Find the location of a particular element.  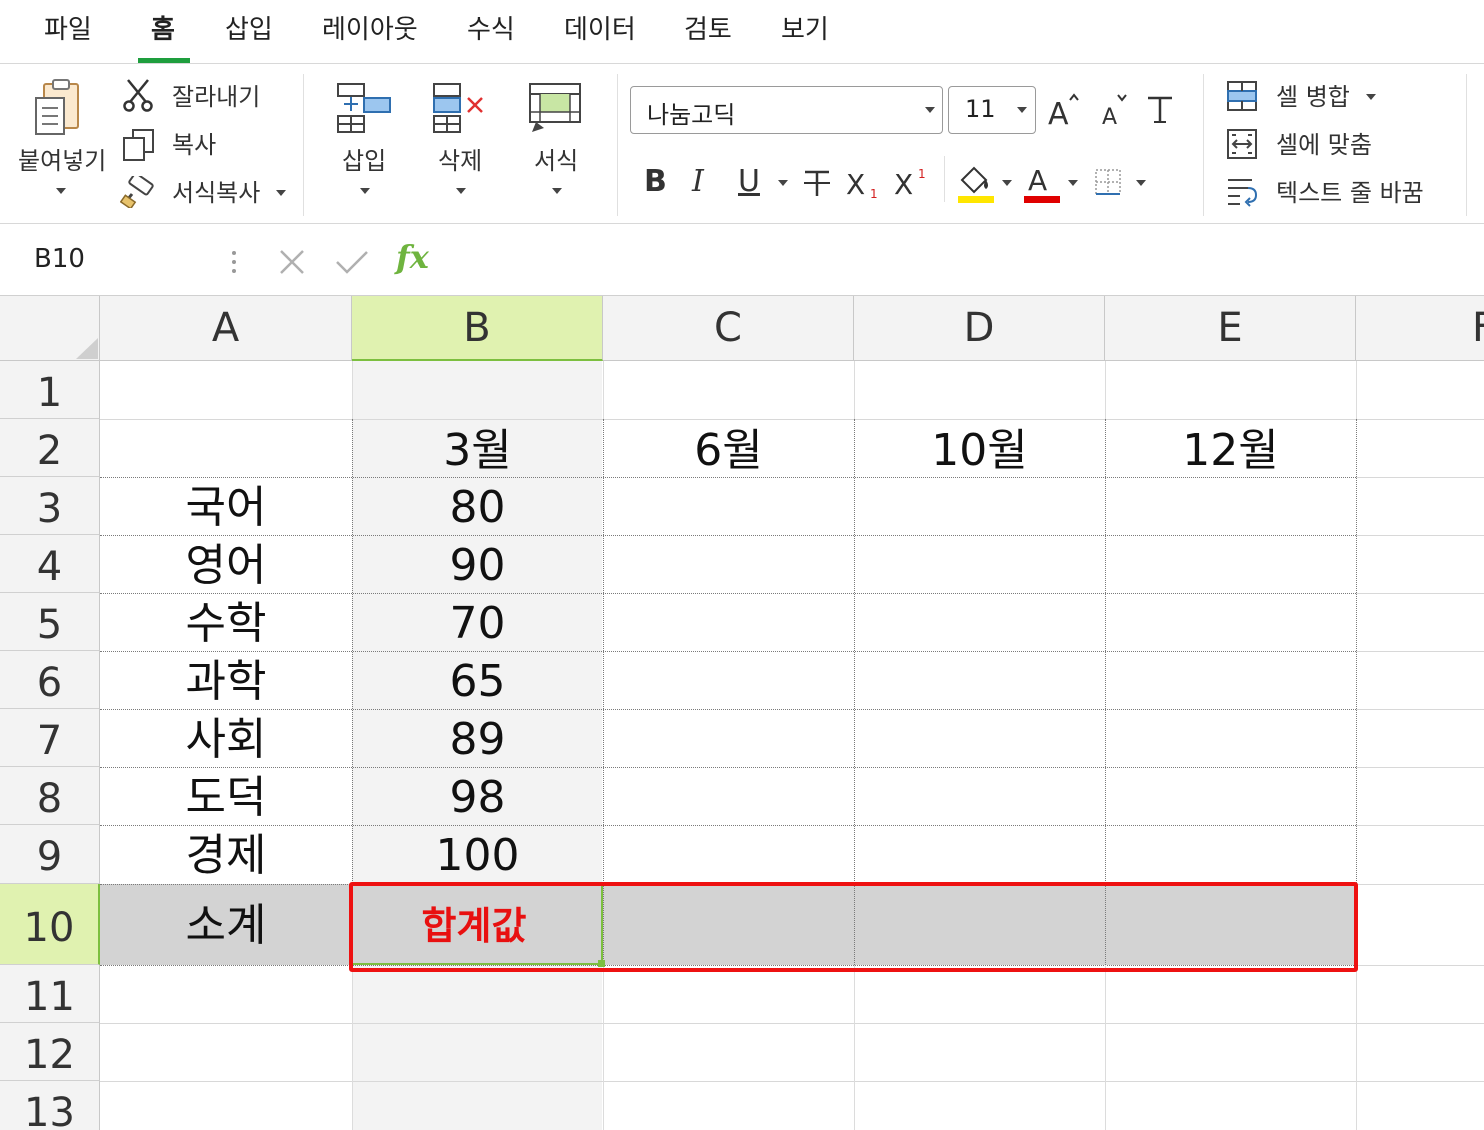

paste-button: 붙여넣기 is located at coordinates (62, 161).